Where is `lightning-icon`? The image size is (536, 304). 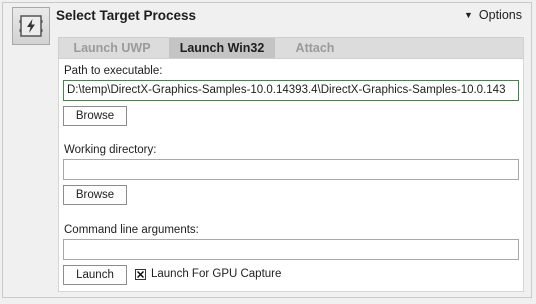
lightning-icon is located at coordinates (31, 26).